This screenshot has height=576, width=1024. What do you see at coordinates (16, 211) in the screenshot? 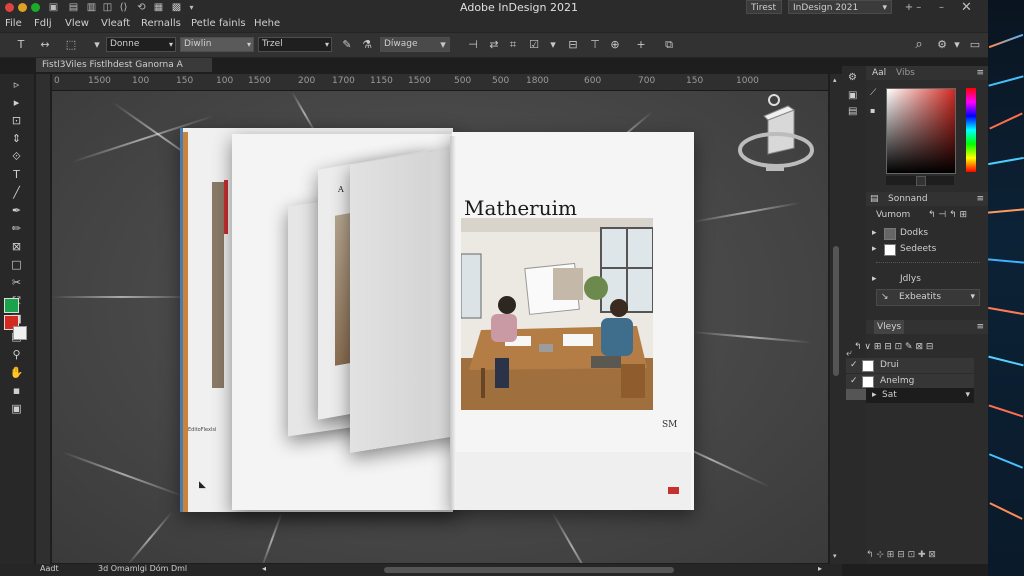
I see `pen-icon: ✒` at bounding box center [16, 211].